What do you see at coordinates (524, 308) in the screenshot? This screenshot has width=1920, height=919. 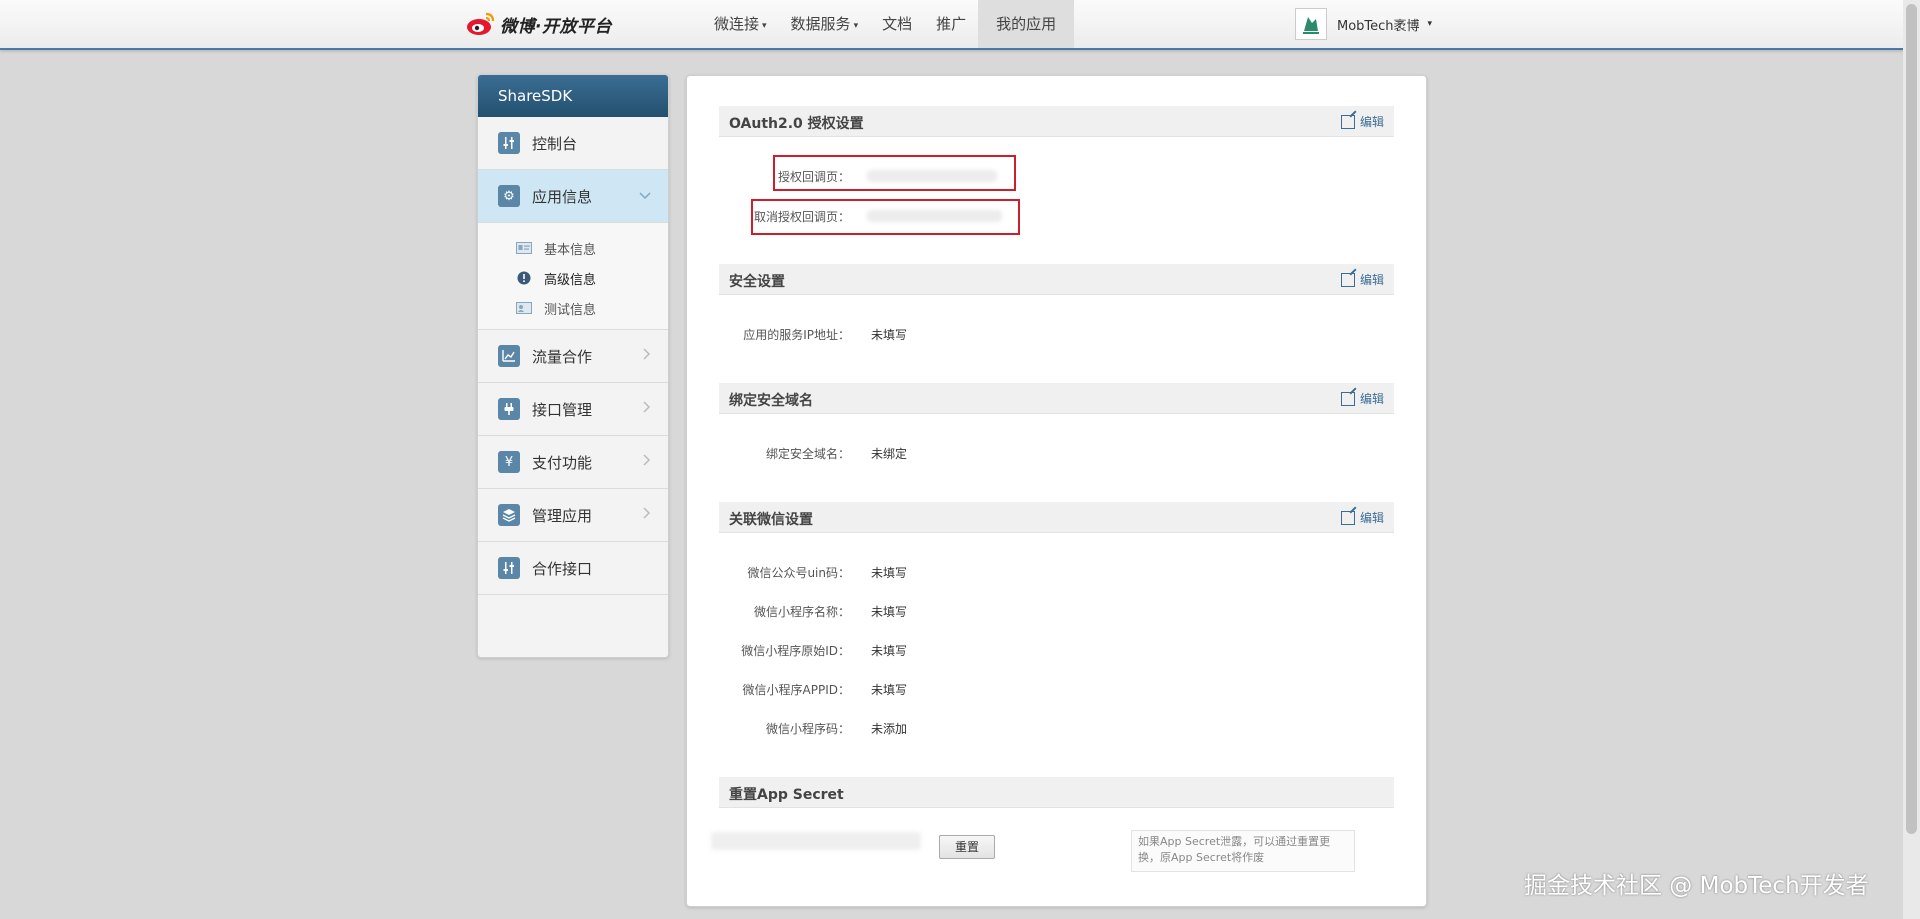 I see `test-card-icon` at bounding box center [524, 308].